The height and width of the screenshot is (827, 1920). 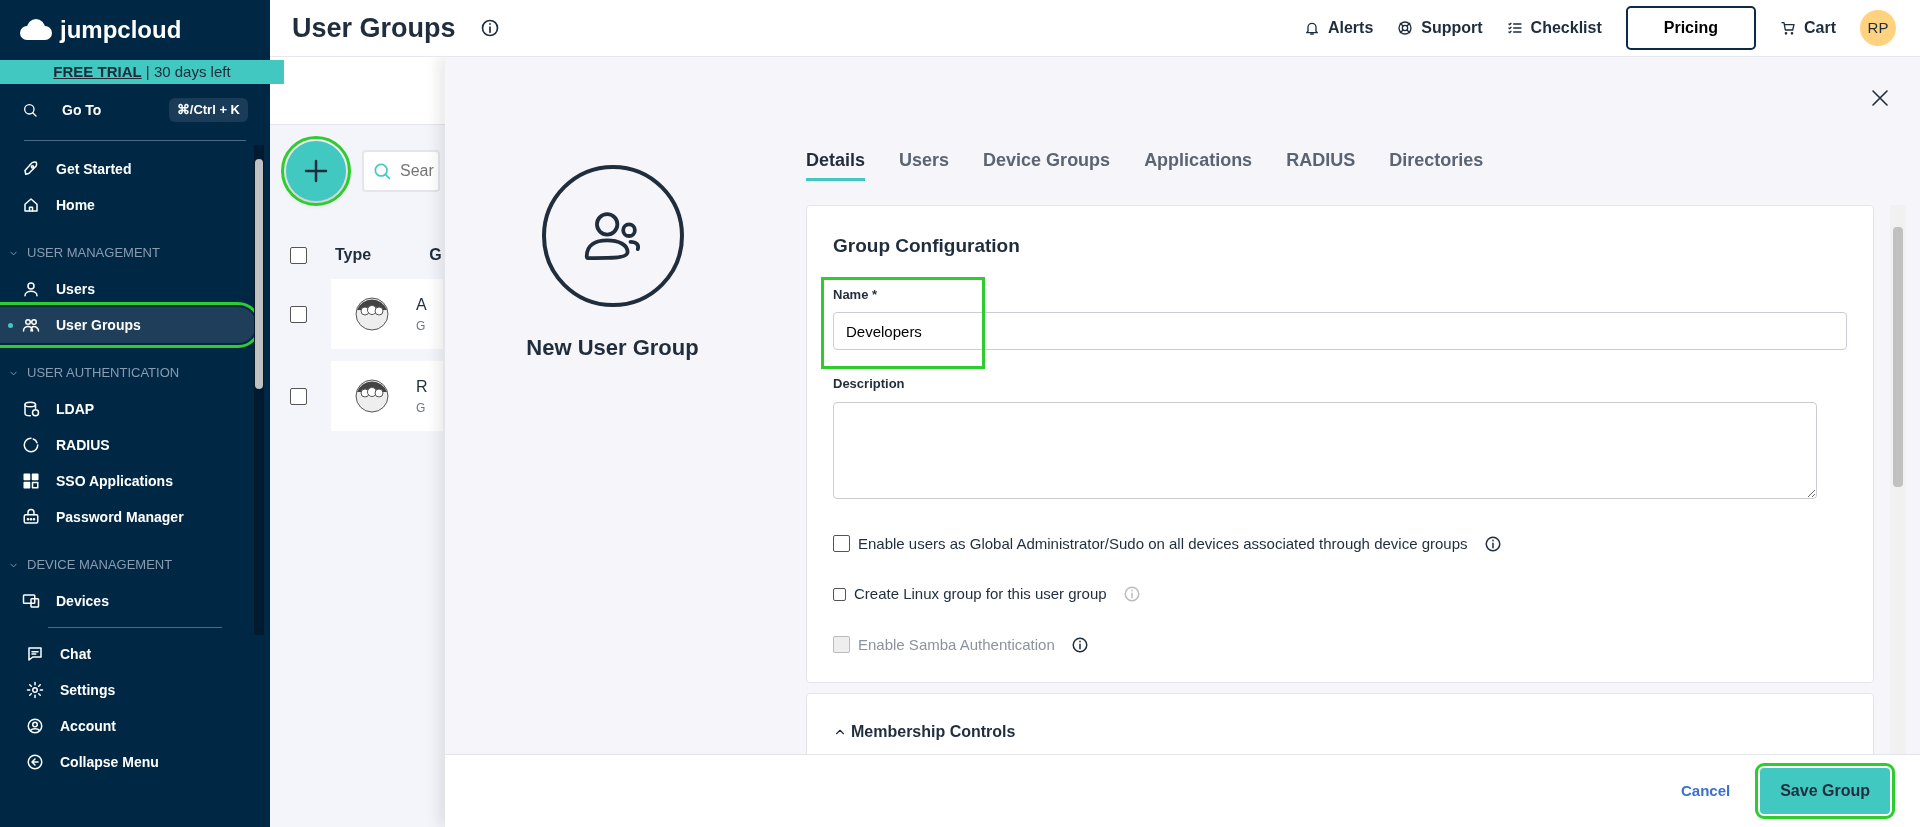 What do you see at coordinates (1440, 28) in the screenshot?
I see `header-link: Support` at bounding box center [1440, 28].